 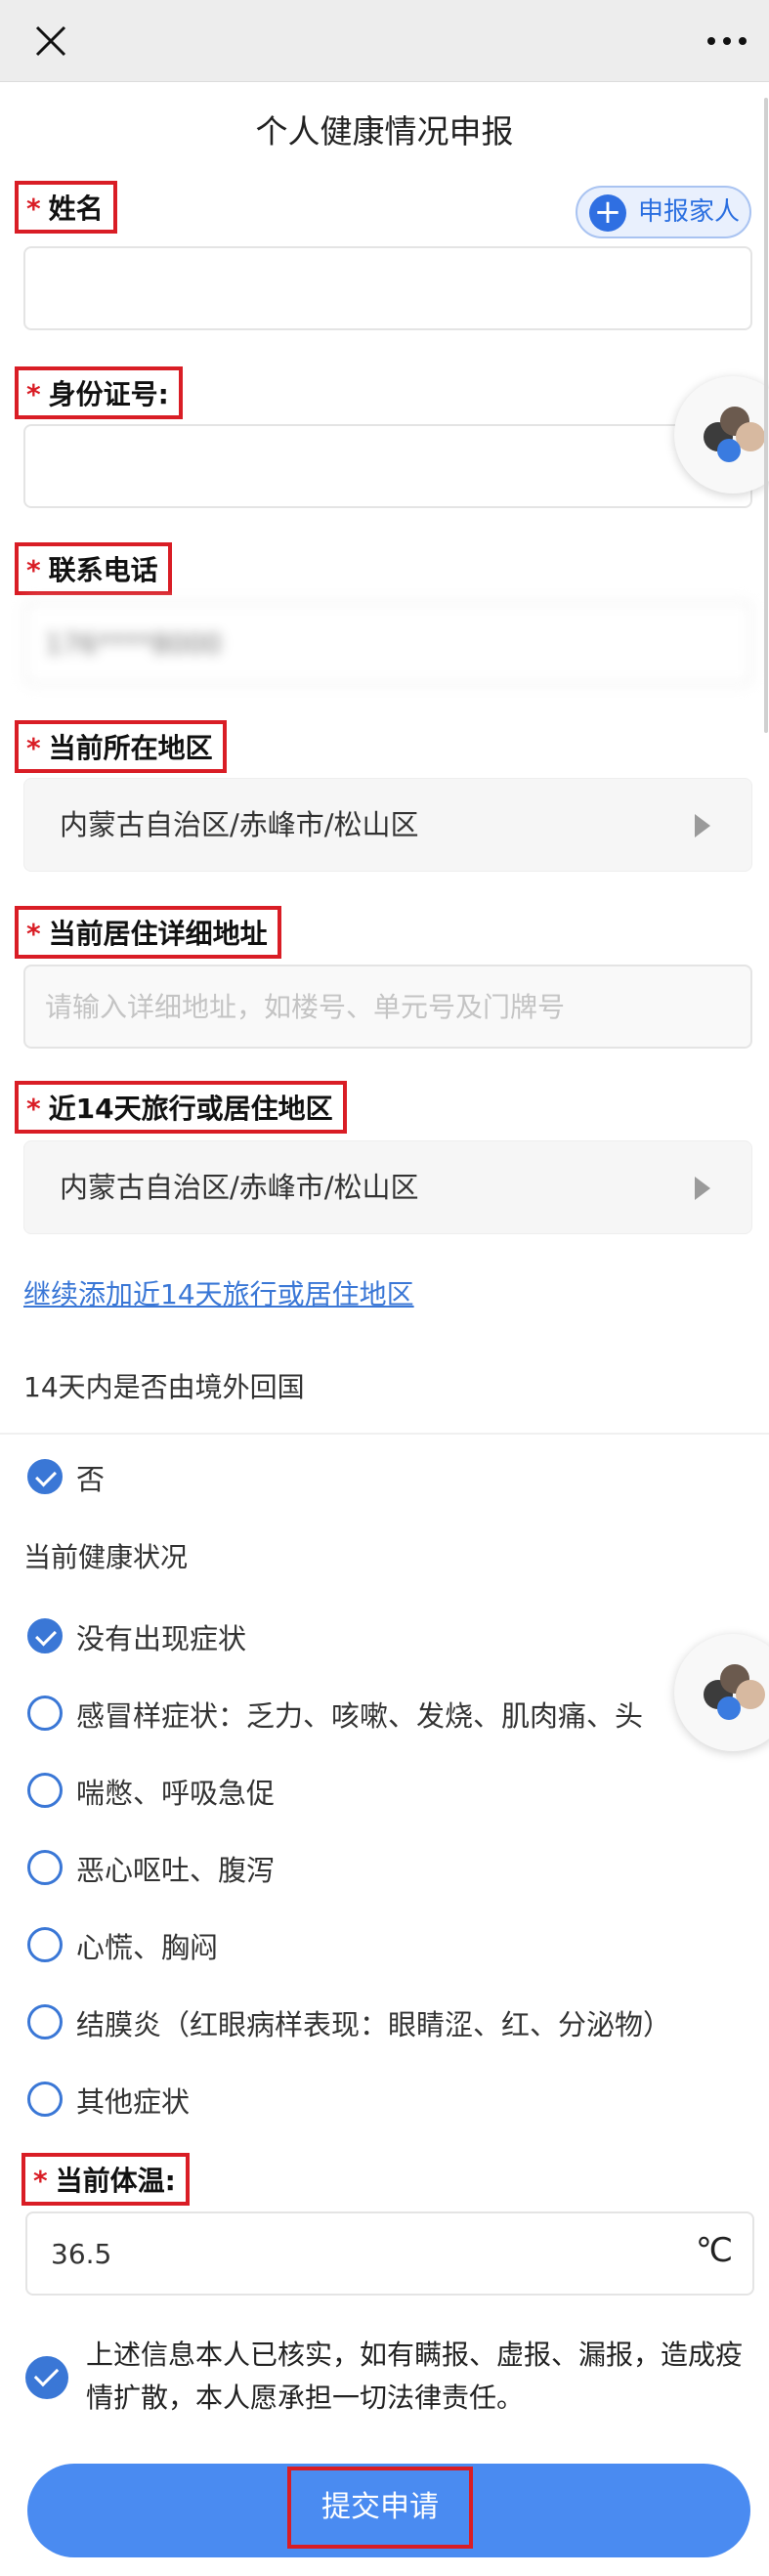 What do you see at coordinates (380, 2508) in the screenshot?
I see `submit-button-label: 提交申请` at bounding box center [380, 2508].